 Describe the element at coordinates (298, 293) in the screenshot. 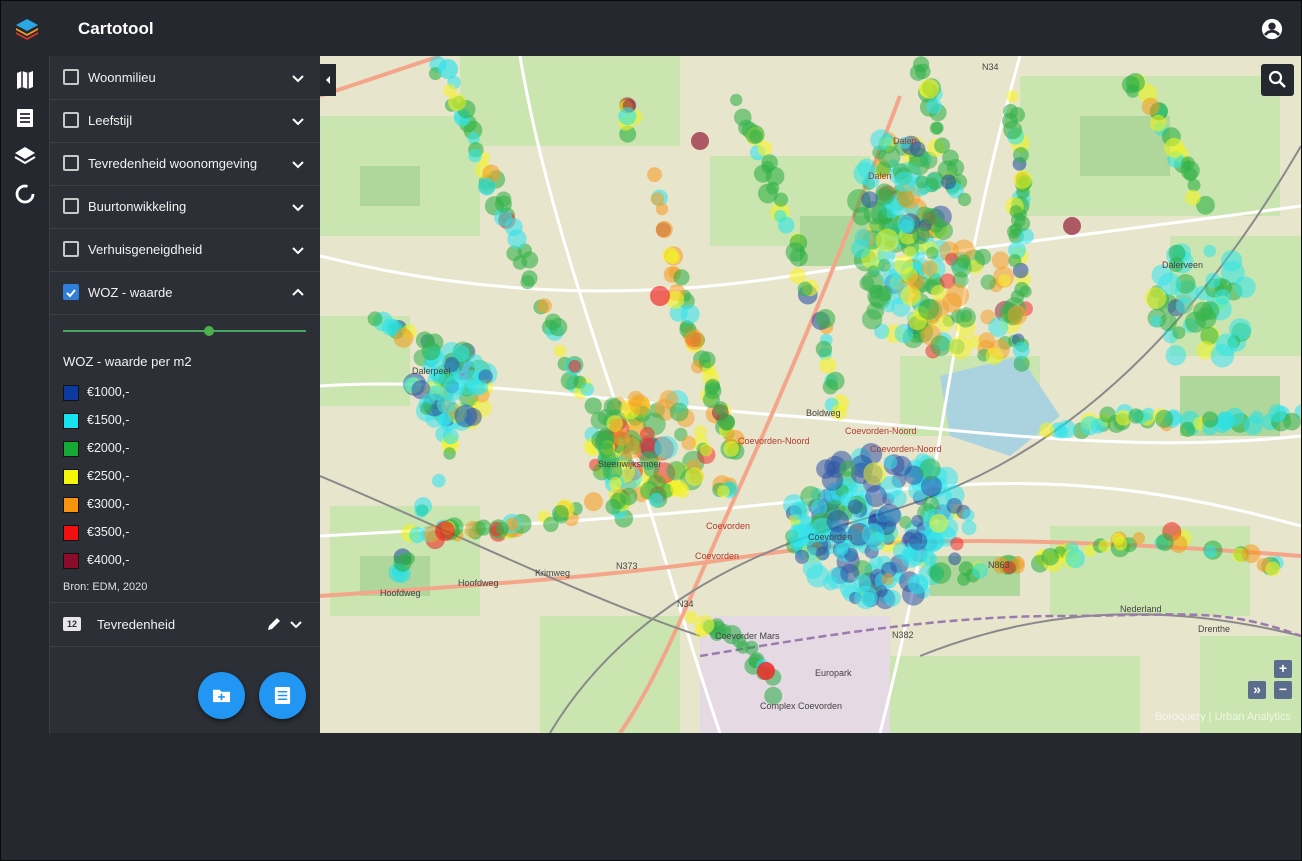

I see `chevron-up-icon` at that location.